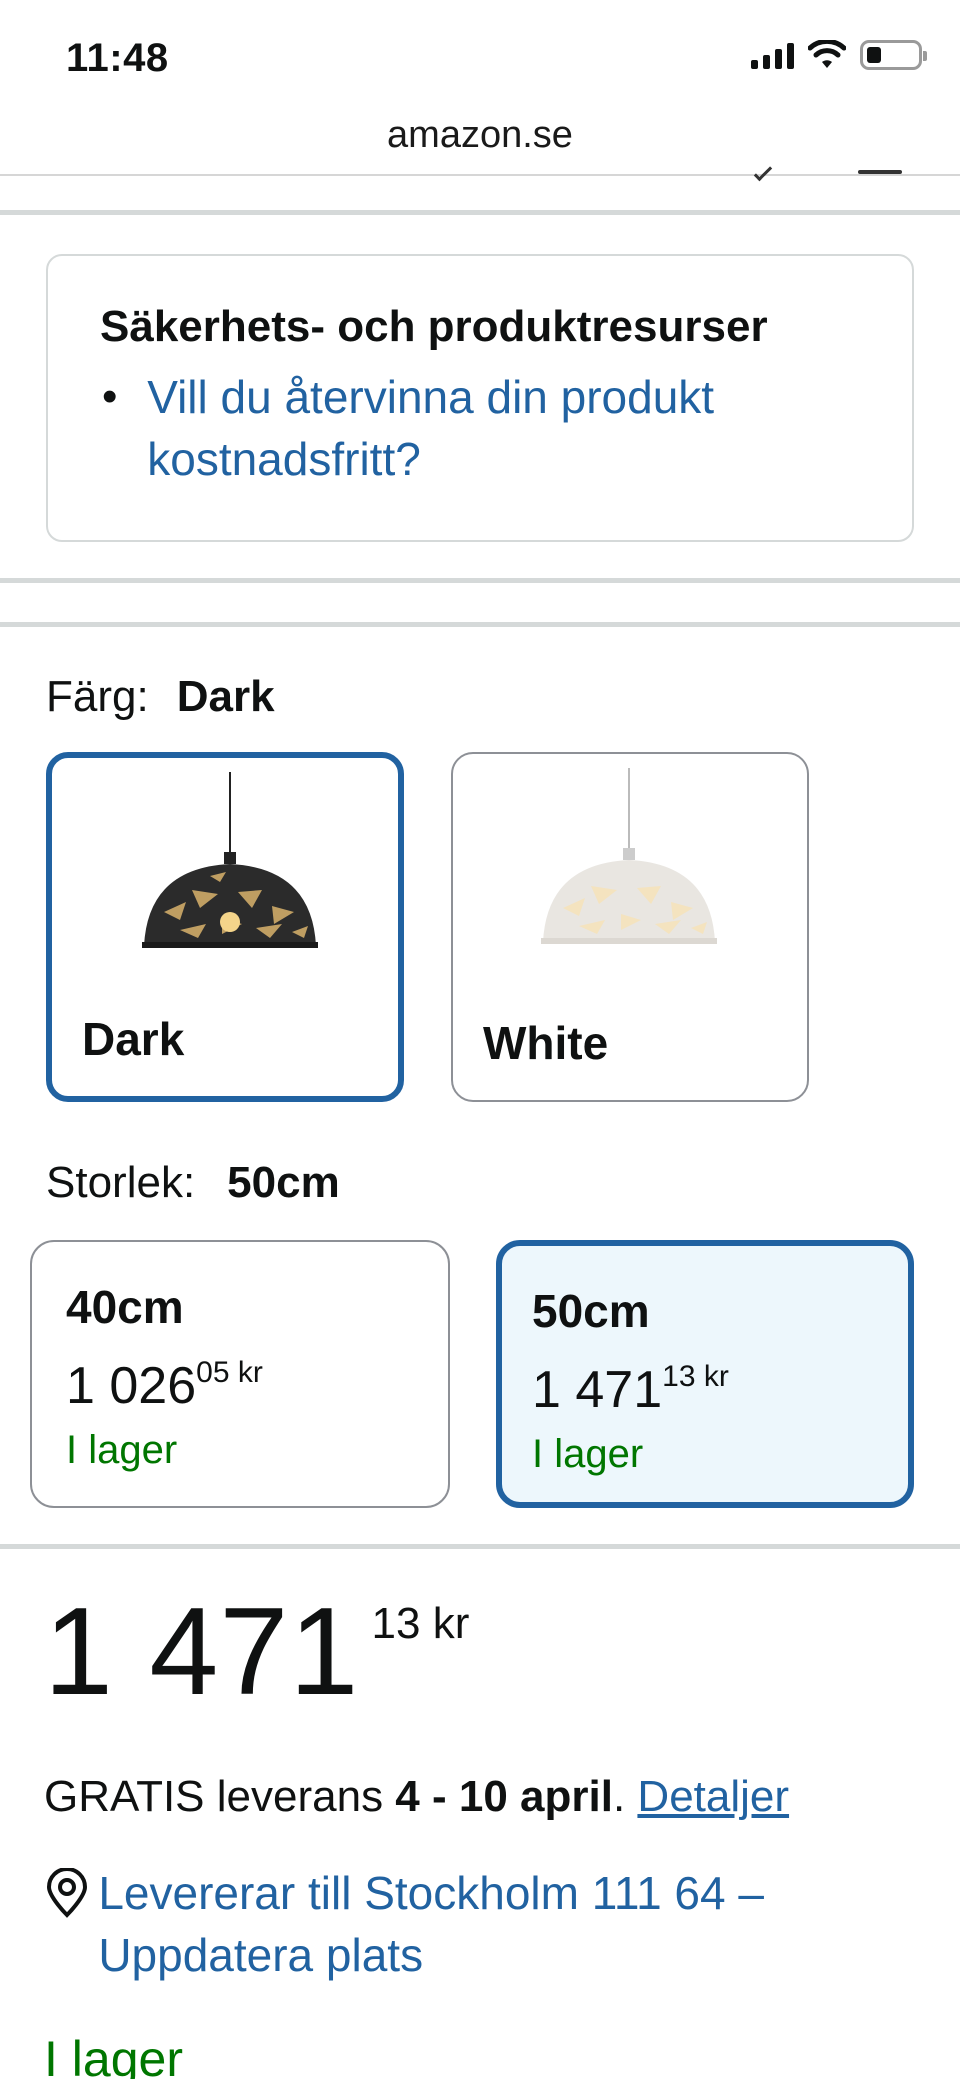 The width and height of the screenshot is (960, 2079). Describe the element at coordinates (164, 1385) in the screenshot. I see `size-option-price: 1 02605 kr` at that location.